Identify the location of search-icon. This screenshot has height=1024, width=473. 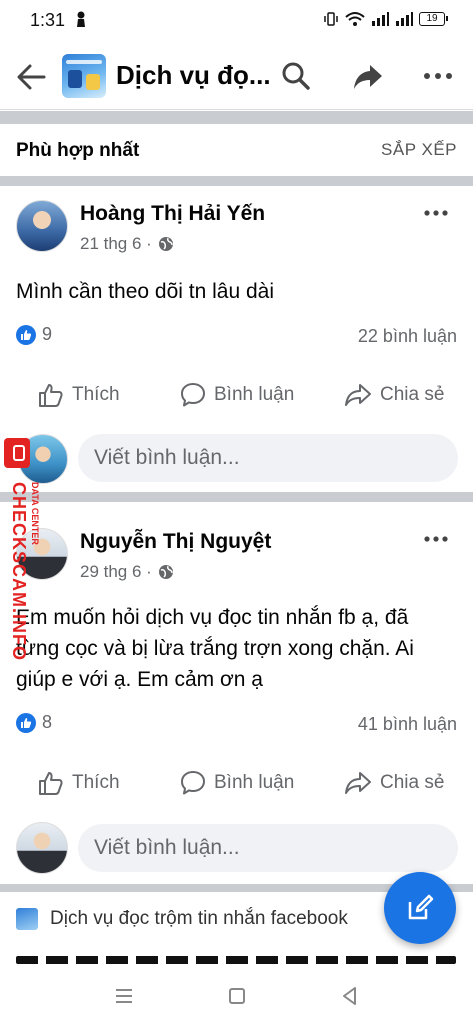
(296, 76).